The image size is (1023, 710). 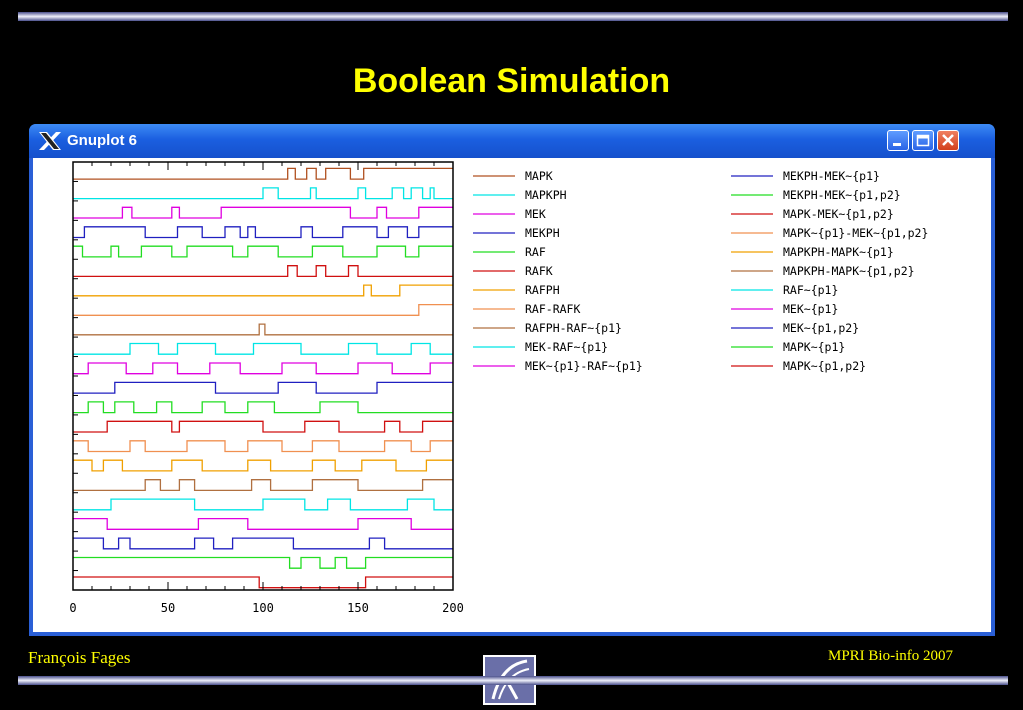 What do you see at coordinates (263, 608) in the screenshot?
I see `x-tick-label: 100` at bounding box center [263, 608].